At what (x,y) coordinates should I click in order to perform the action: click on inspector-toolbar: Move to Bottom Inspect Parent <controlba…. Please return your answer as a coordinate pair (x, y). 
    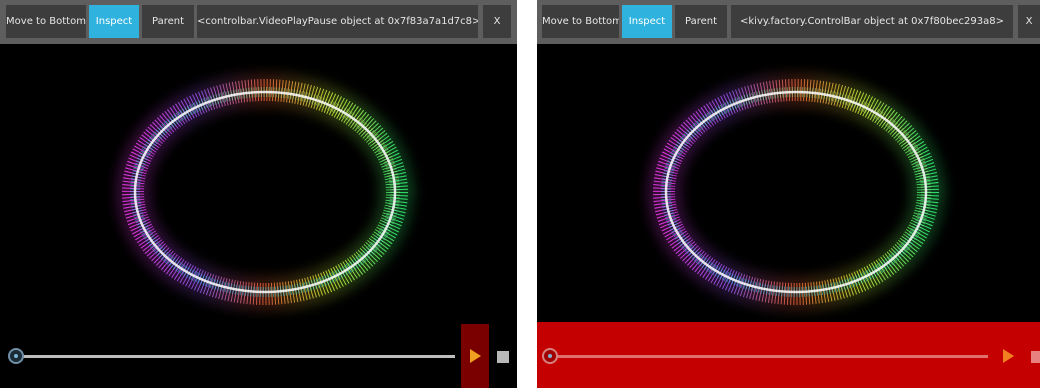
    Looking at the image, I should click on (258, 22).